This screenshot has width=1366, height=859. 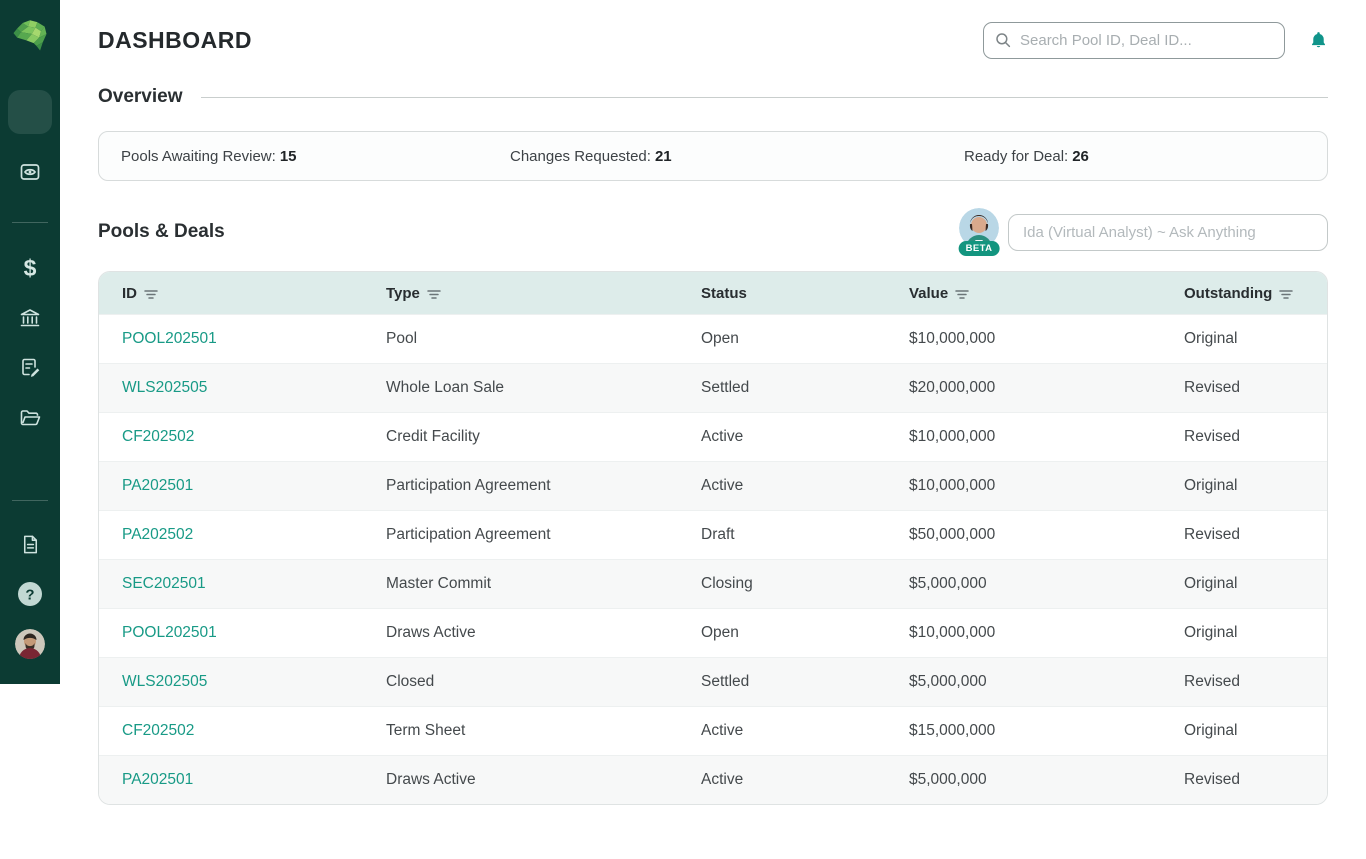 I want to click on search-input, so click(x=1147, y=40).